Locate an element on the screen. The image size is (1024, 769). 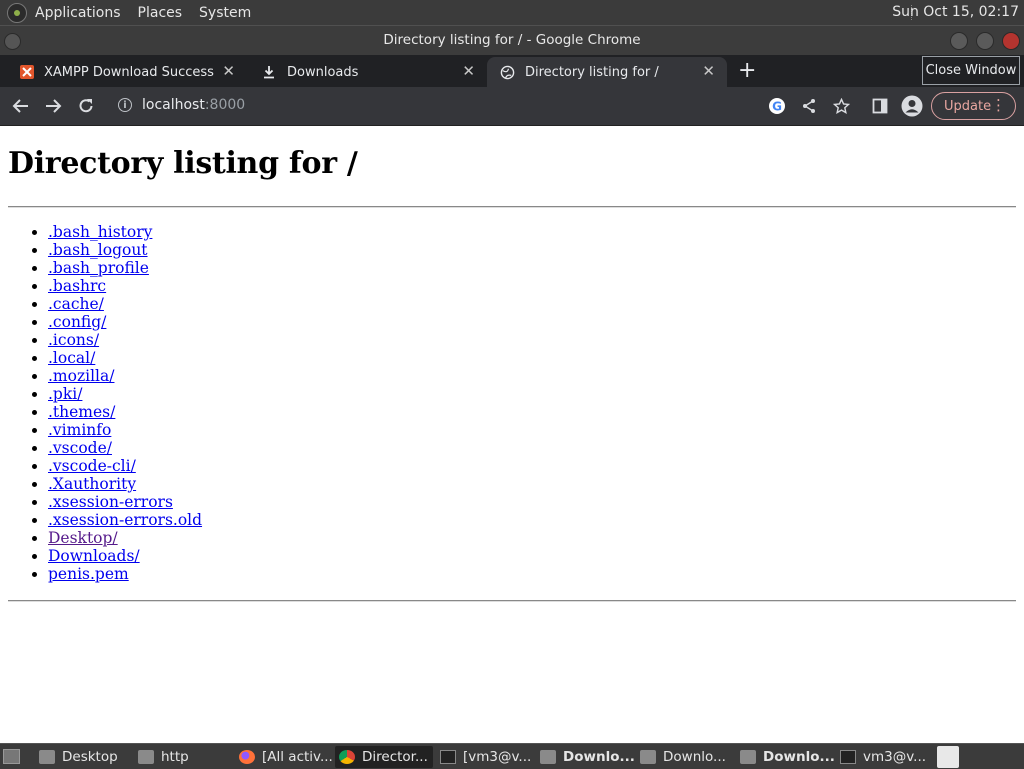
file-link: .xsession-errors is located at coordinates (110, 502).